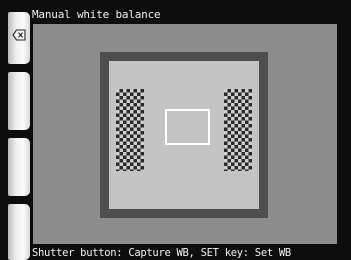 The height and width of the screenshot is (260, 351). What do you see at coordinates (15, 136) in the screenshot?
I see `side-button-column` at bounding box center [15, 136].